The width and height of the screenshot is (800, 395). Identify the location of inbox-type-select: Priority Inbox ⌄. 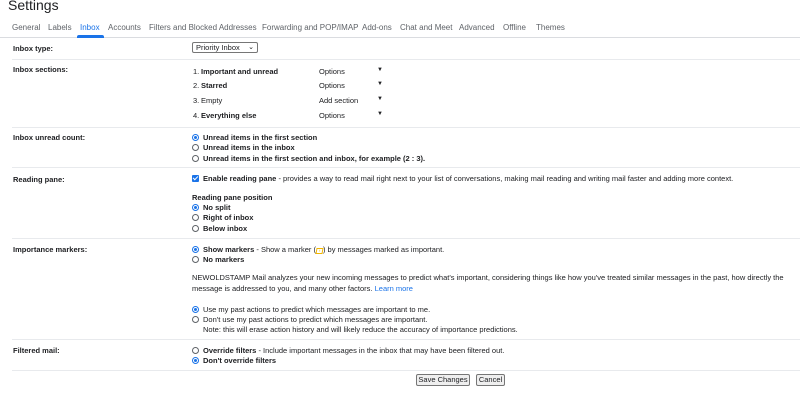
(225, 47).